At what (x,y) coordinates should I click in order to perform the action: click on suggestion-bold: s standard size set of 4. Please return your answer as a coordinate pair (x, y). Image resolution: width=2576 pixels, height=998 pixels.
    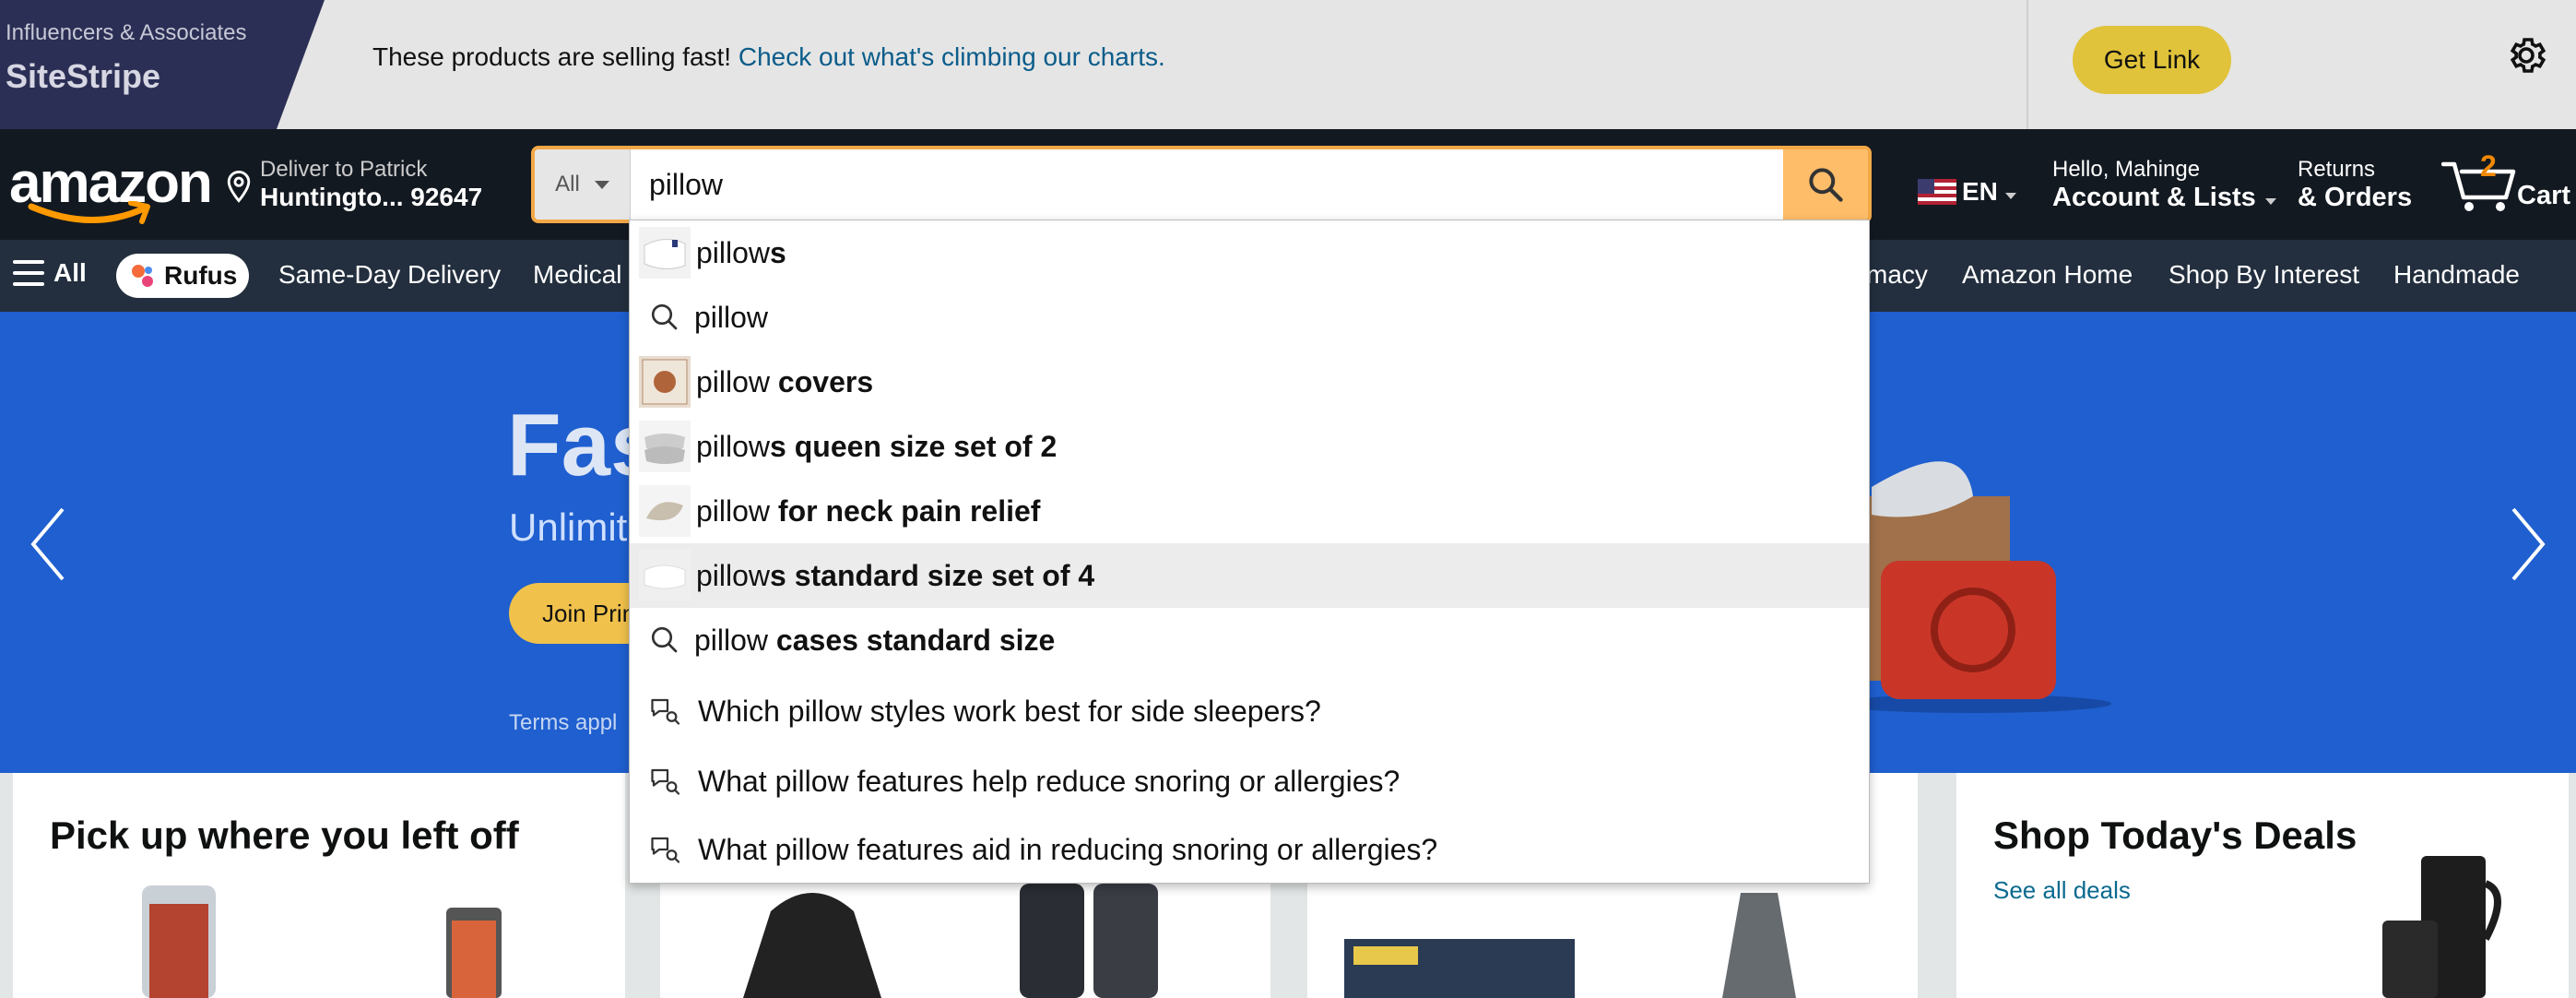
    Looking at the image, I should click on (932, 575).